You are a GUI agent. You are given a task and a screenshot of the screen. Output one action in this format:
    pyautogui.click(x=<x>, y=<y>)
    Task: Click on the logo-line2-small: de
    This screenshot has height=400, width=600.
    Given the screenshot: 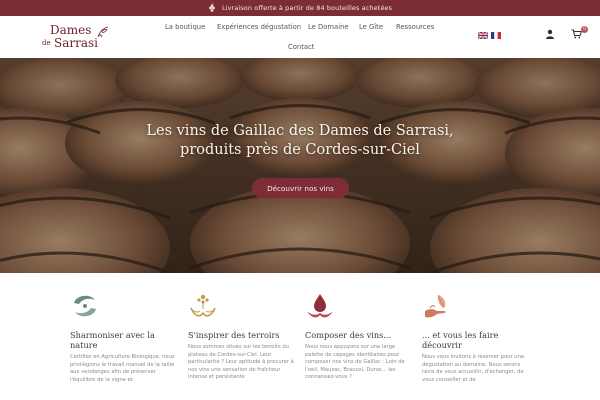 What is the action you would take?
    pyautogui.click(x=46, y=43)
    